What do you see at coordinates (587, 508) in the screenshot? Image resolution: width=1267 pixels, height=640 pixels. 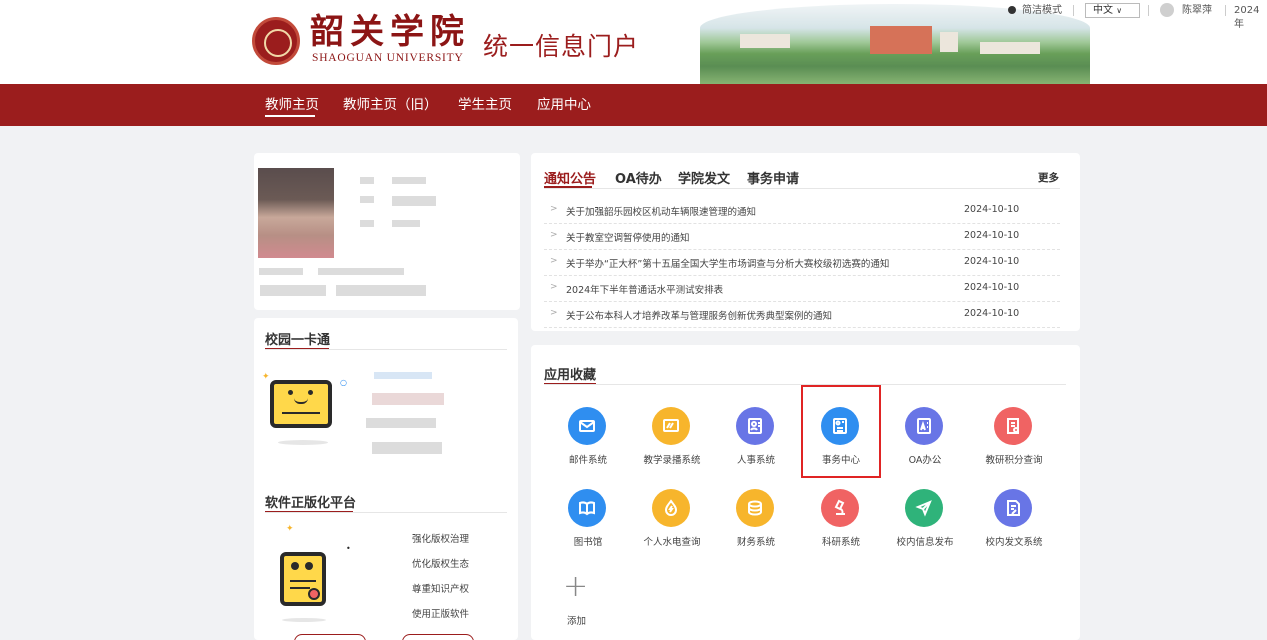 I see `book-icon` at bounding box center [587, 508].